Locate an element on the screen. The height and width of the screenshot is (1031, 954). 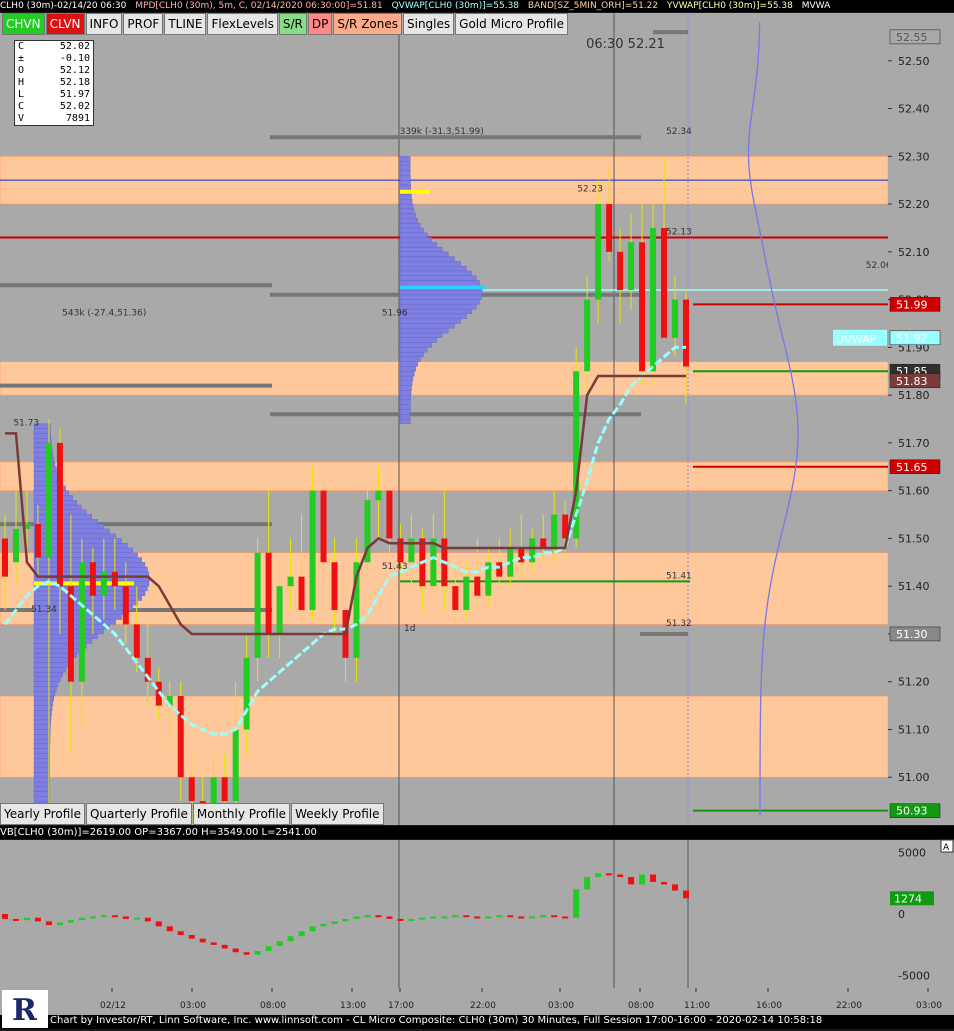
ohlc-row: V 7891 is located at coordinates (54, 119).